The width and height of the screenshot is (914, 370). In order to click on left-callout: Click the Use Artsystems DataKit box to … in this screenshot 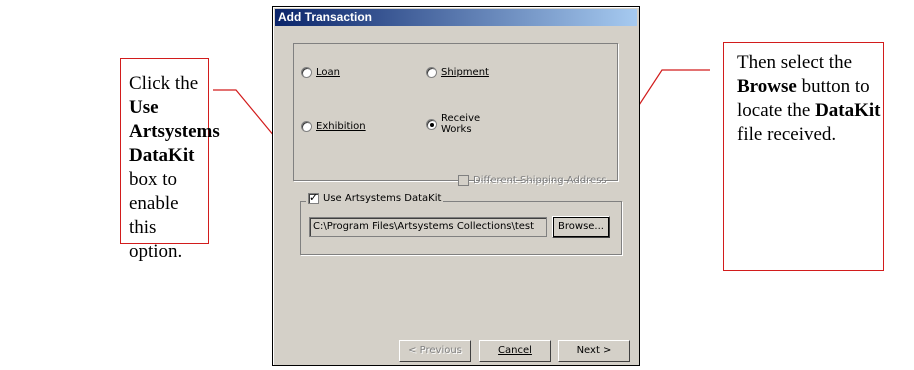, I will do `click(170, 160)`.